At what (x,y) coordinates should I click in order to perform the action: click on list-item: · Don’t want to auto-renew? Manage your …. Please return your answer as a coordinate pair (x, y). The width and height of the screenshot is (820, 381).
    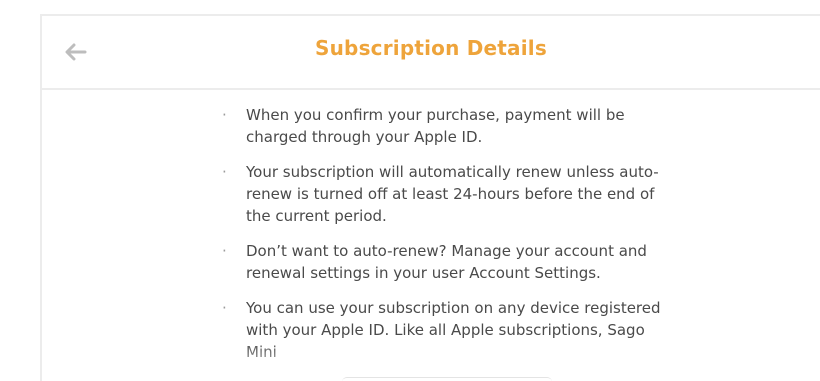
    Looking at the image, I should click on (450, 262).